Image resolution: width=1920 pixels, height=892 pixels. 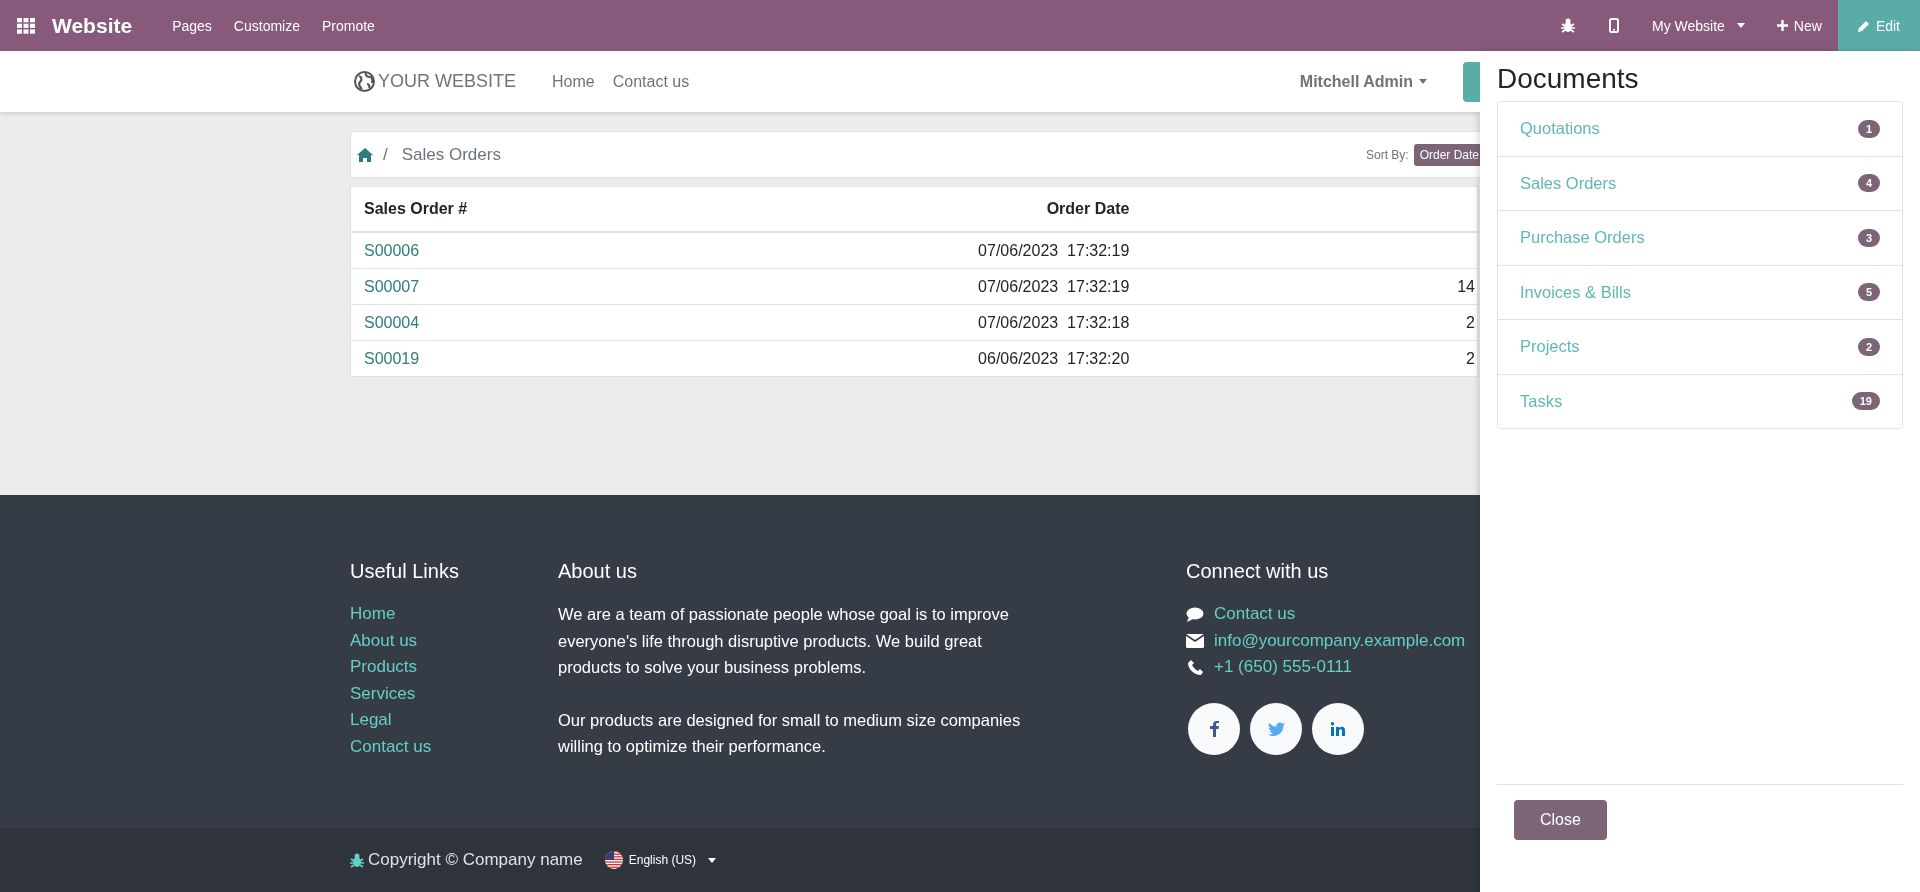 I want to click on table-cell: 14, so click(x=1466, y=286).